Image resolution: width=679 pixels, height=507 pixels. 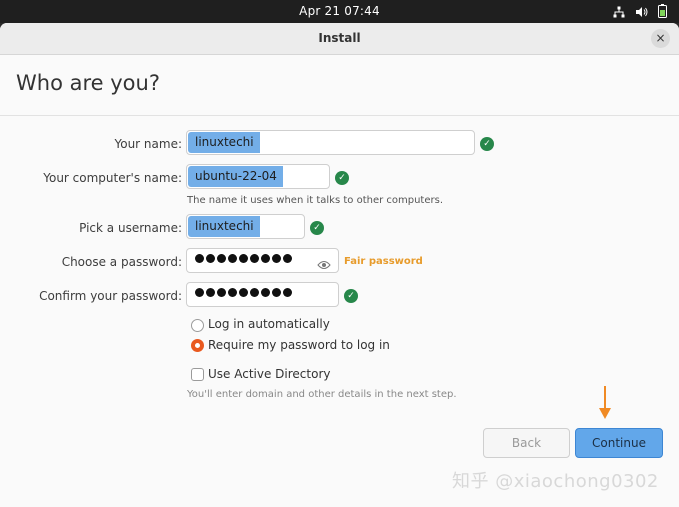 What do you see at coordinates (487, 144) in the screenshot?
I see `name-valid-check-icon: ✓` at bounding box center [487, 144].